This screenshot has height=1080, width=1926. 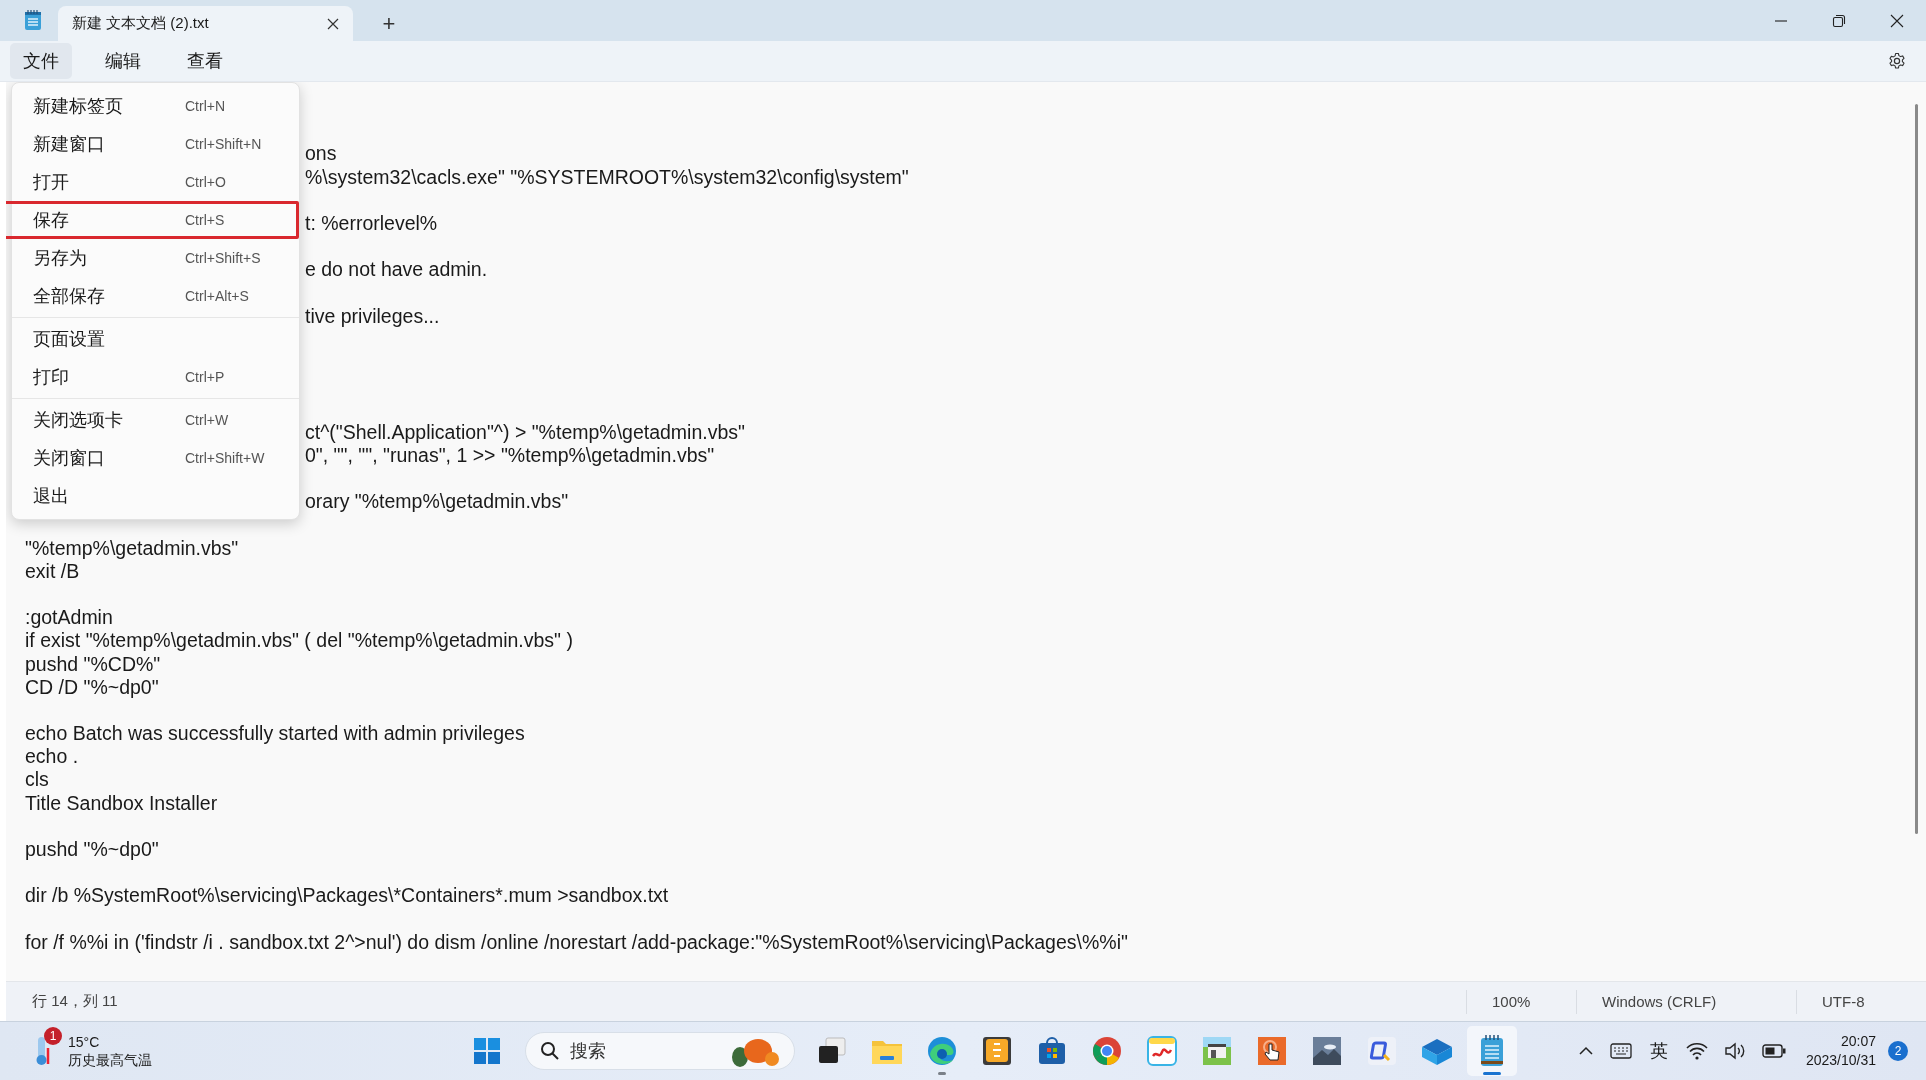 What do you see at coordinates (92, 849) in the screenshot?
I see `text-line: pushd "%~dp0"` at bounding box center [92, 849].